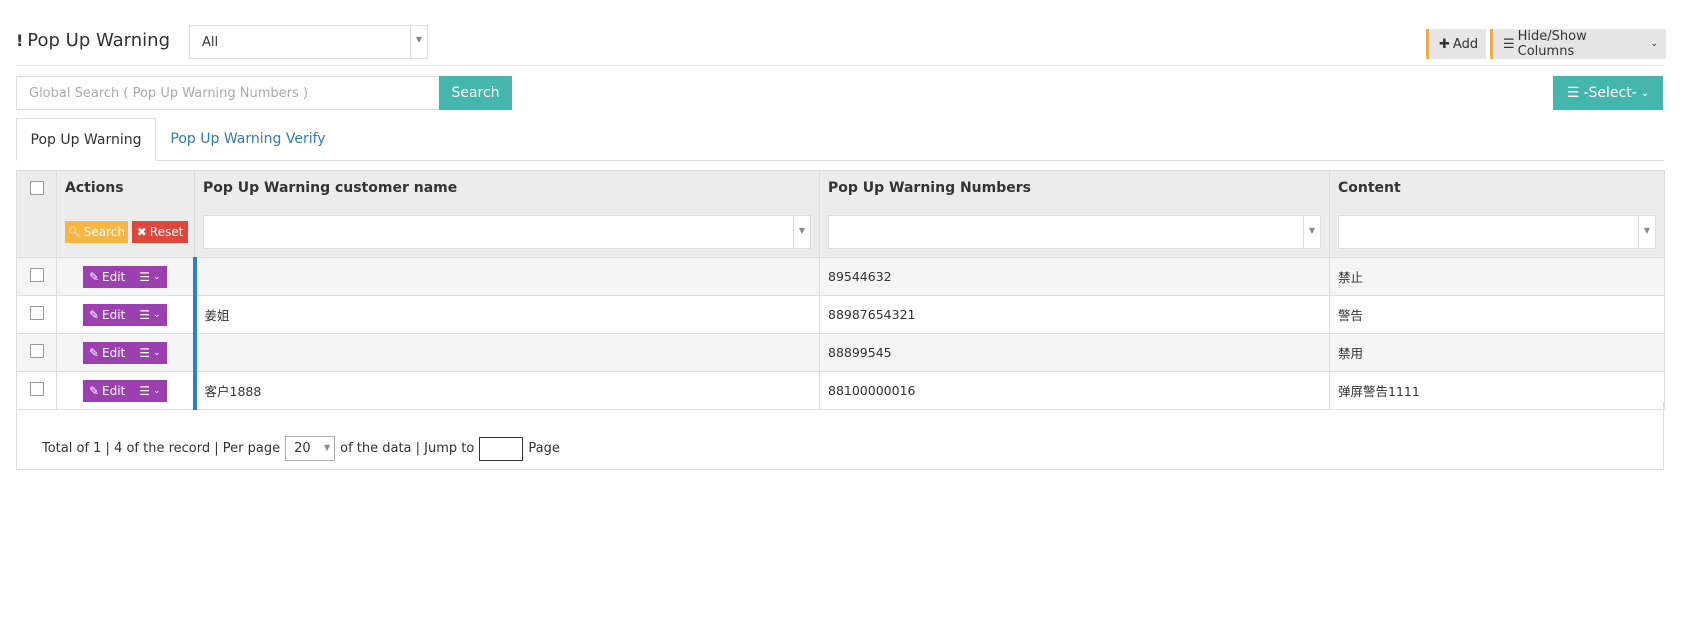  Describe the element at coordinates (1497, 214) in the screenshot. I see `content-header: Content ▼` at that location.